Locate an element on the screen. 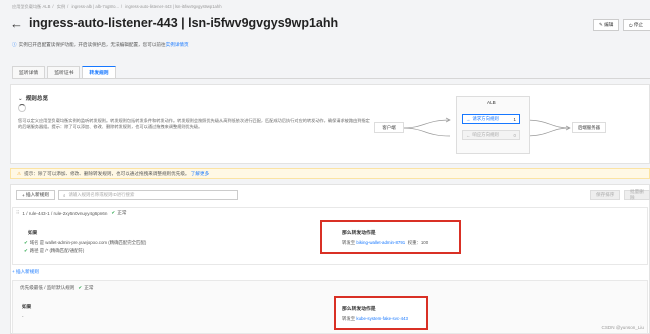  tab-listener-certificates: 监听证书 is located at coordinates (64, 72).